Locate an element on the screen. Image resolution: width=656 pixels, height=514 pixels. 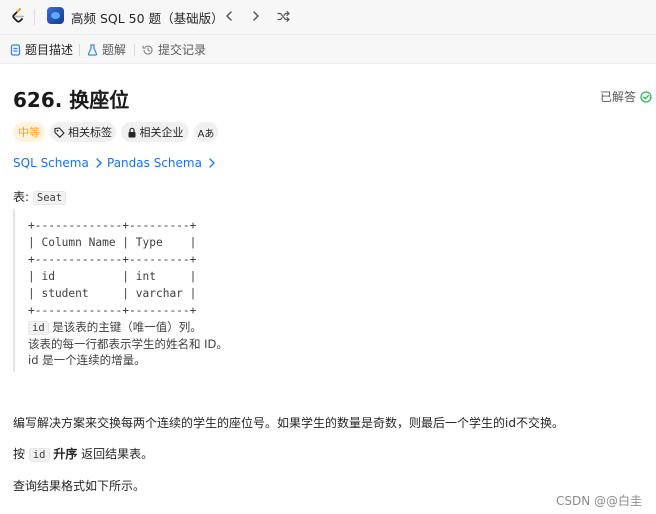
order-bold: 升序 is located at coordinates (65, 454).